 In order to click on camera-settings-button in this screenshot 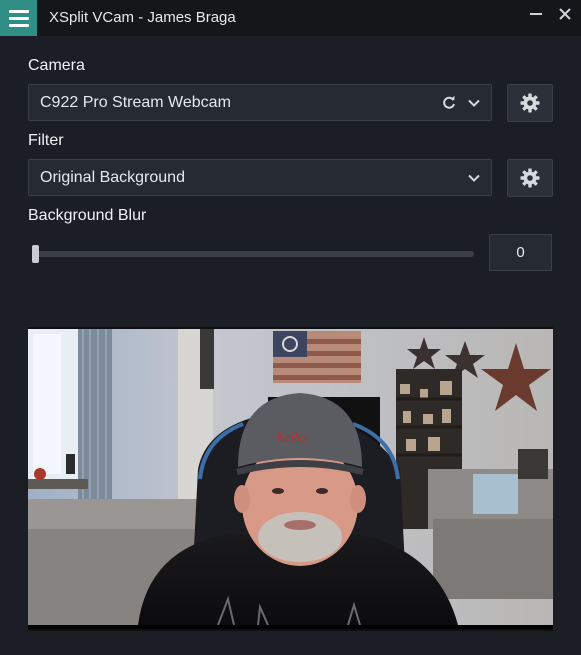, I will do `click(530, 103)`.